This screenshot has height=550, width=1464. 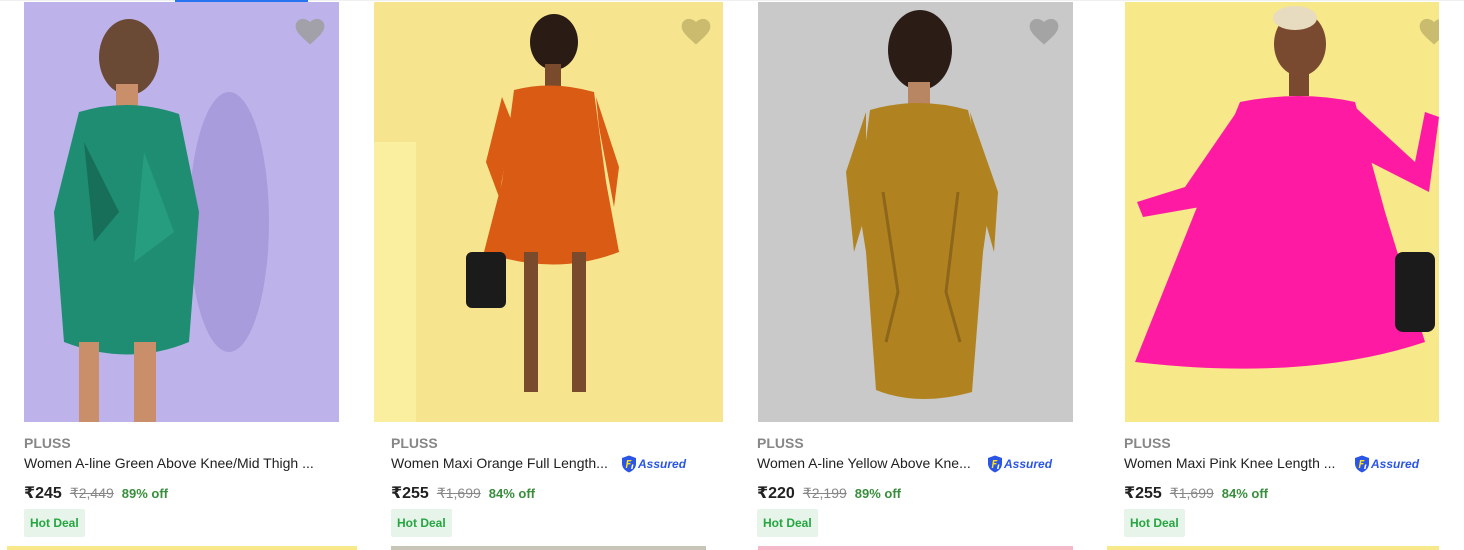 What do you see at coordinates (824, 493) in the screenshot?
I see `original-price: ₹2,199` at bounding box center [824, 493].